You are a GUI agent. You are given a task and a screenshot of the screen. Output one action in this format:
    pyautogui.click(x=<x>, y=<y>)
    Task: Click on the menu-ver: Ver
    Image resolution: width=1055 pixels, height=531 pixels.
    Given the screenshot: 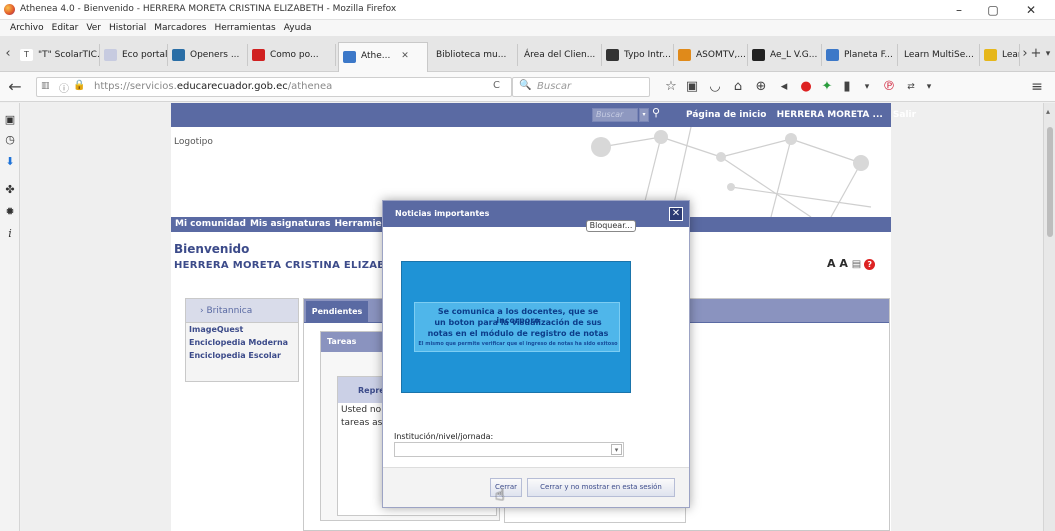 What is the action you would take?
    pyautogui.click(x=93, y=28)
    